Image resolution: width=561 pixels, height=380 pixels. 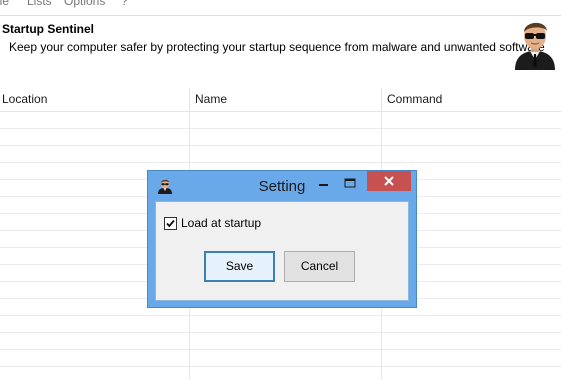 I want to click on close-button, so click(x=389, y=181).